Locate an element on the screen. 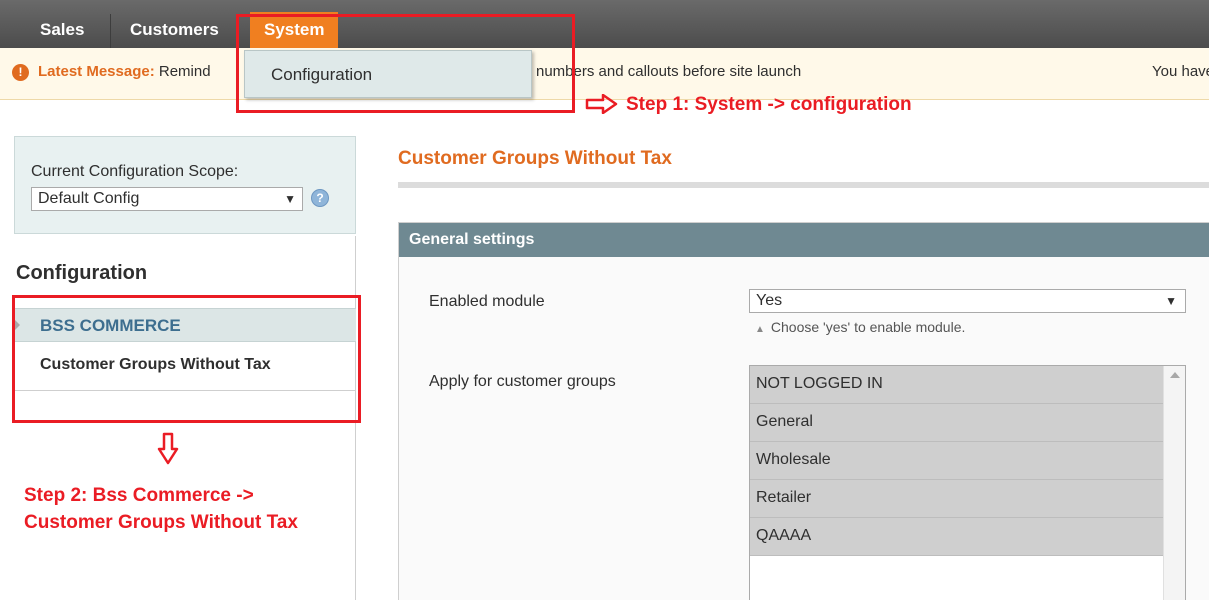 The image size is (1209, 600). scope-select: Default Config ▼ is located at coordinates (167, 199).